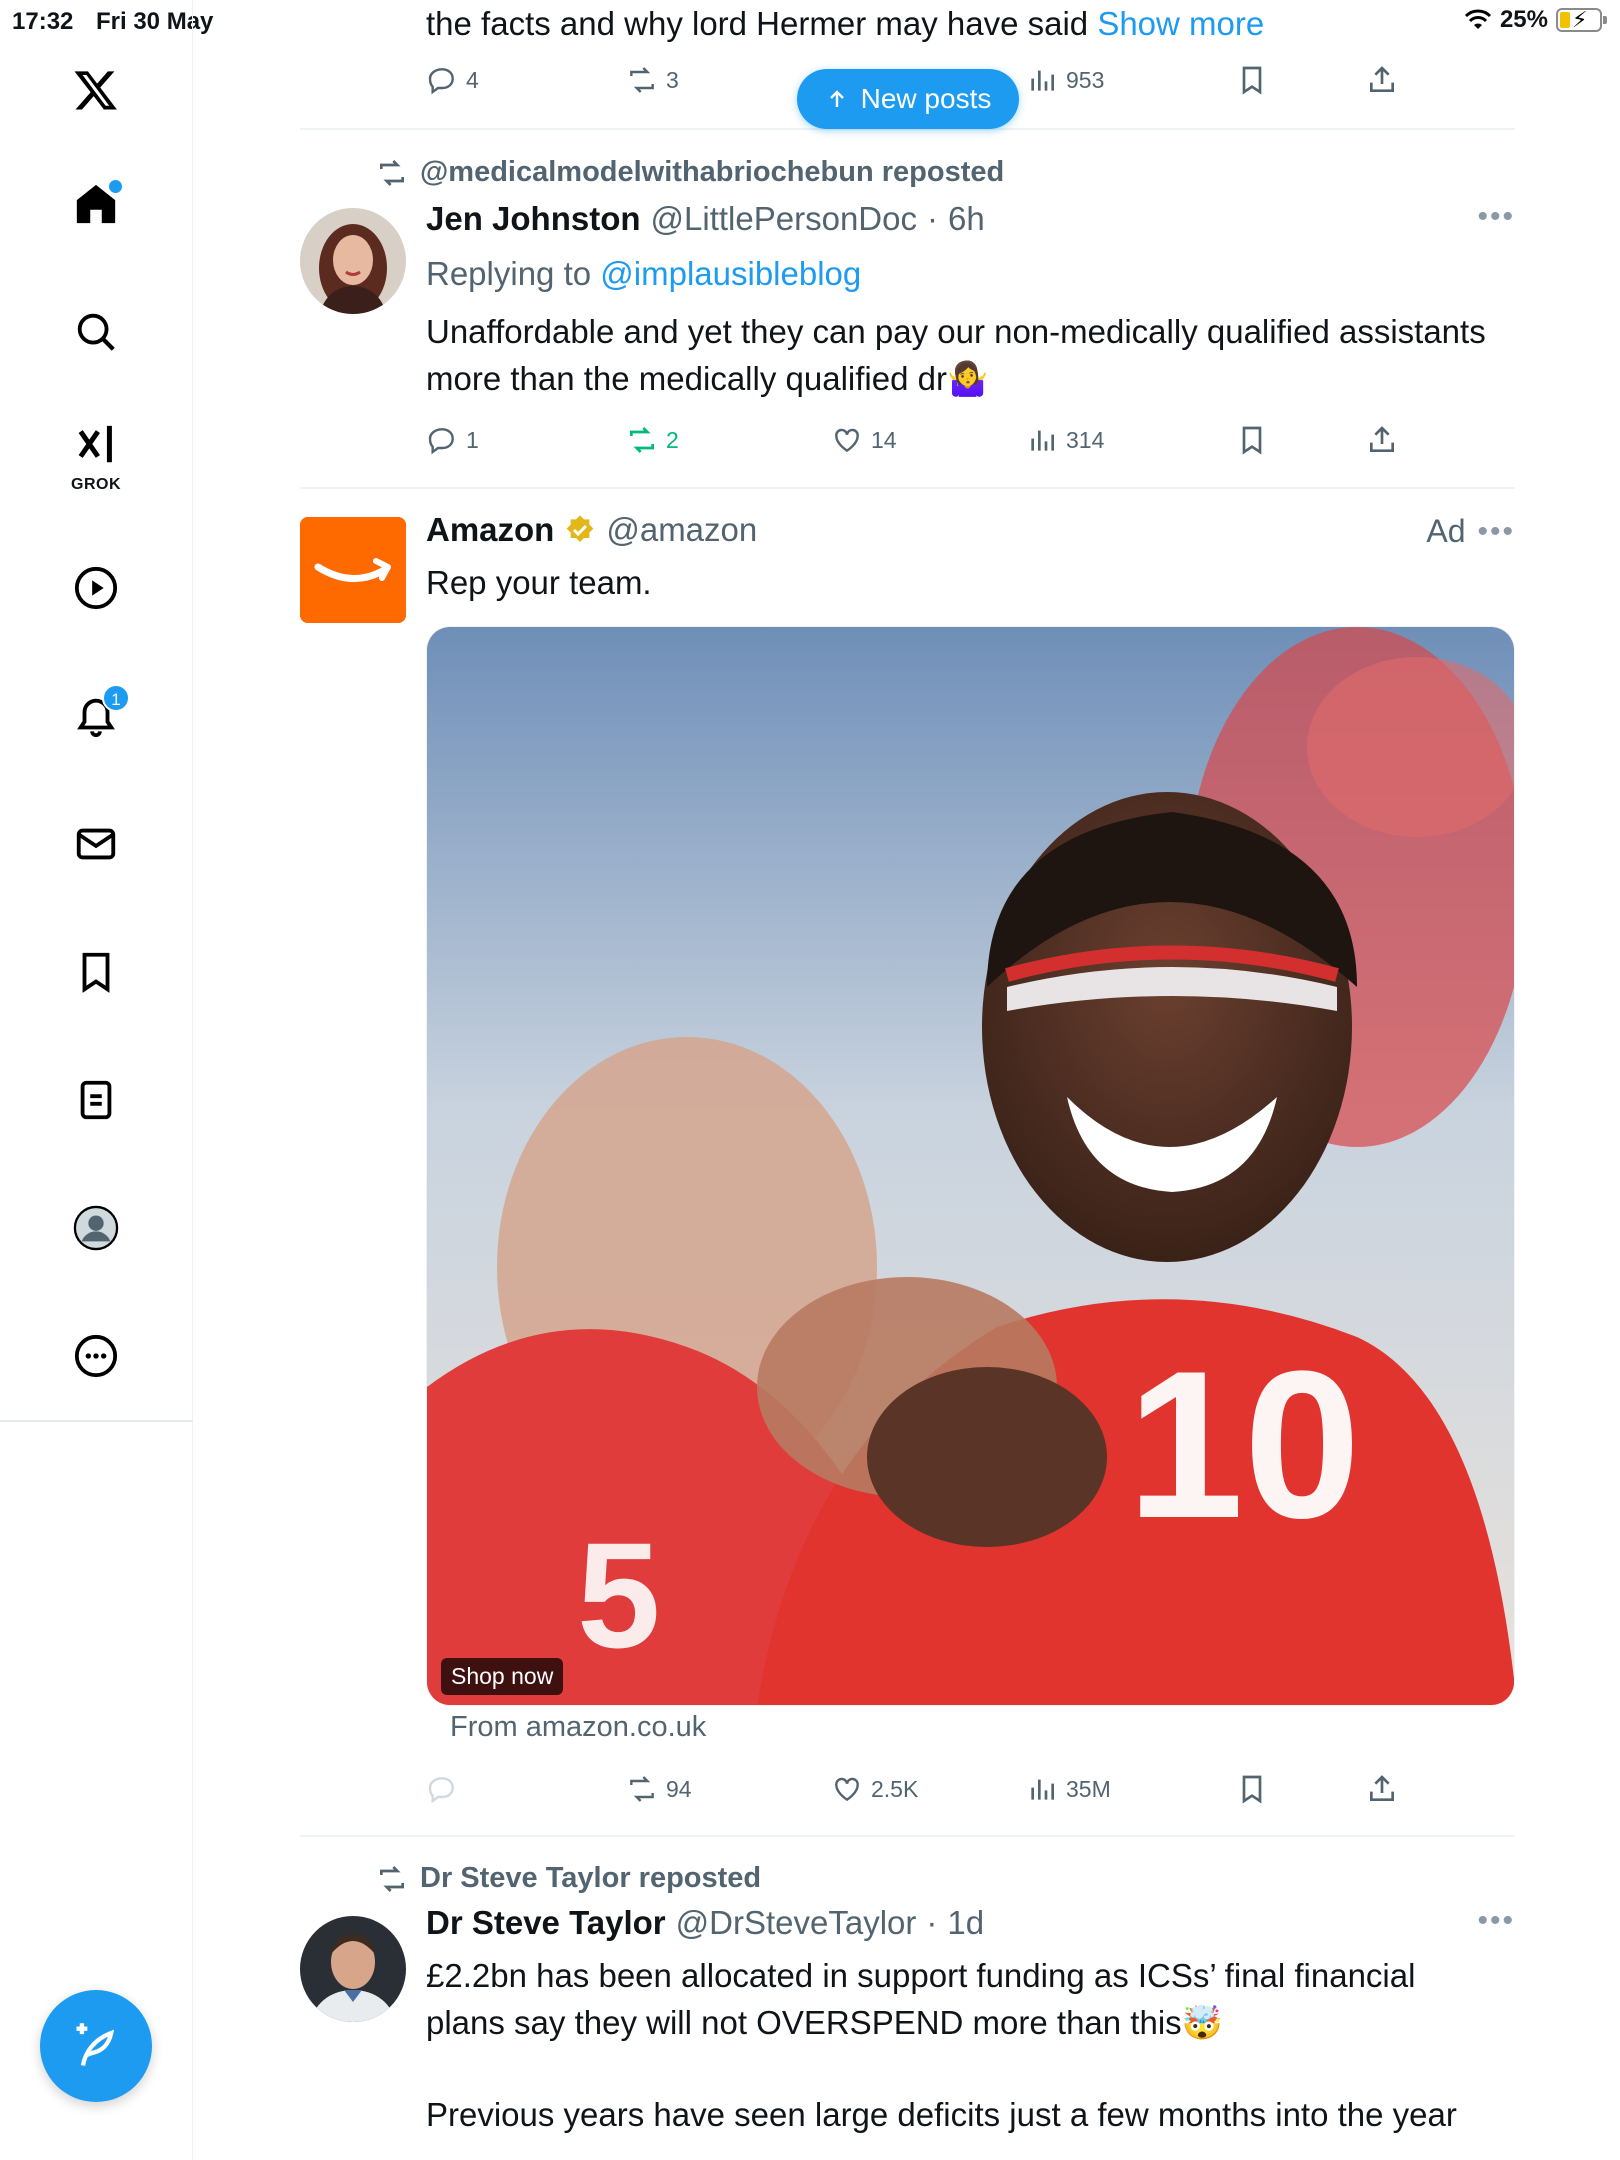  I want to click on nav-videos, so click(96, 588).